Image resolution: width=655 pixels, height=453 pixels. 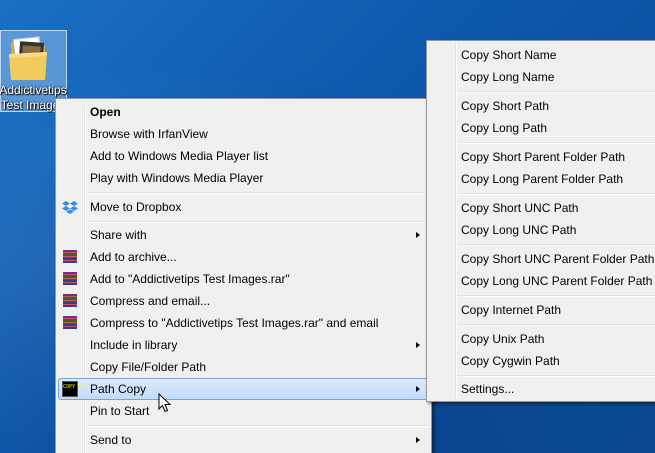 I want to click on menu-item-include-library: Include in library, so click(x=243, y=345).